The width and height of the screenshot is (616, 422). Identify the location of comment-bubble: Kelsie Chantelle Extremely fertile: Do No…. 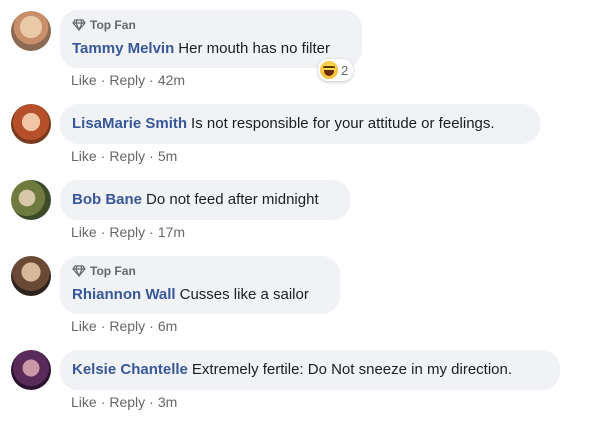
(310, 370).